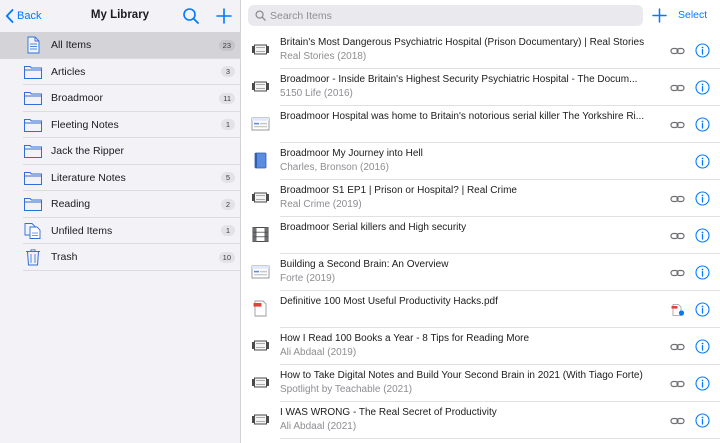 This screenshot has height=443, width=720. Describe the element at coordinates (23, 16) in the screenshot. I see `back-button: Back` at that location.